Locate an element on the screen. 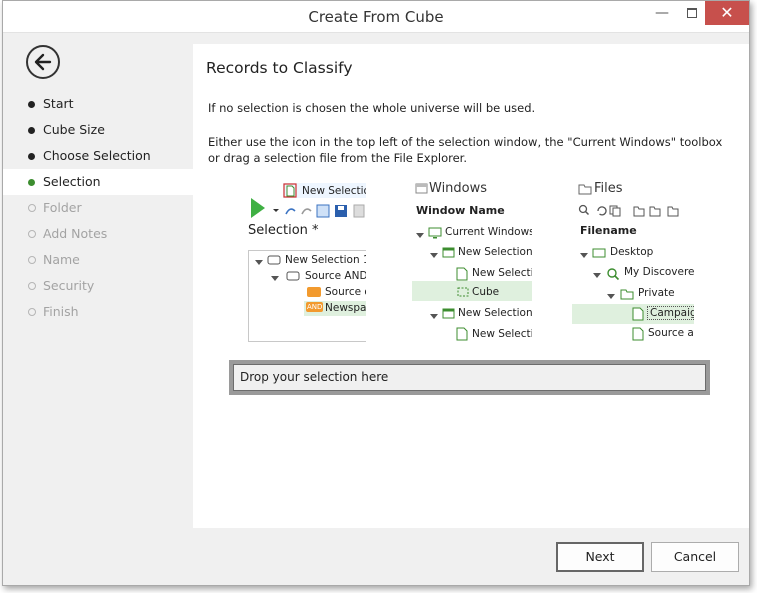 The height and width of the screenshot is (593, 757). filename-header: Filename is located at coordinates (608, 230).